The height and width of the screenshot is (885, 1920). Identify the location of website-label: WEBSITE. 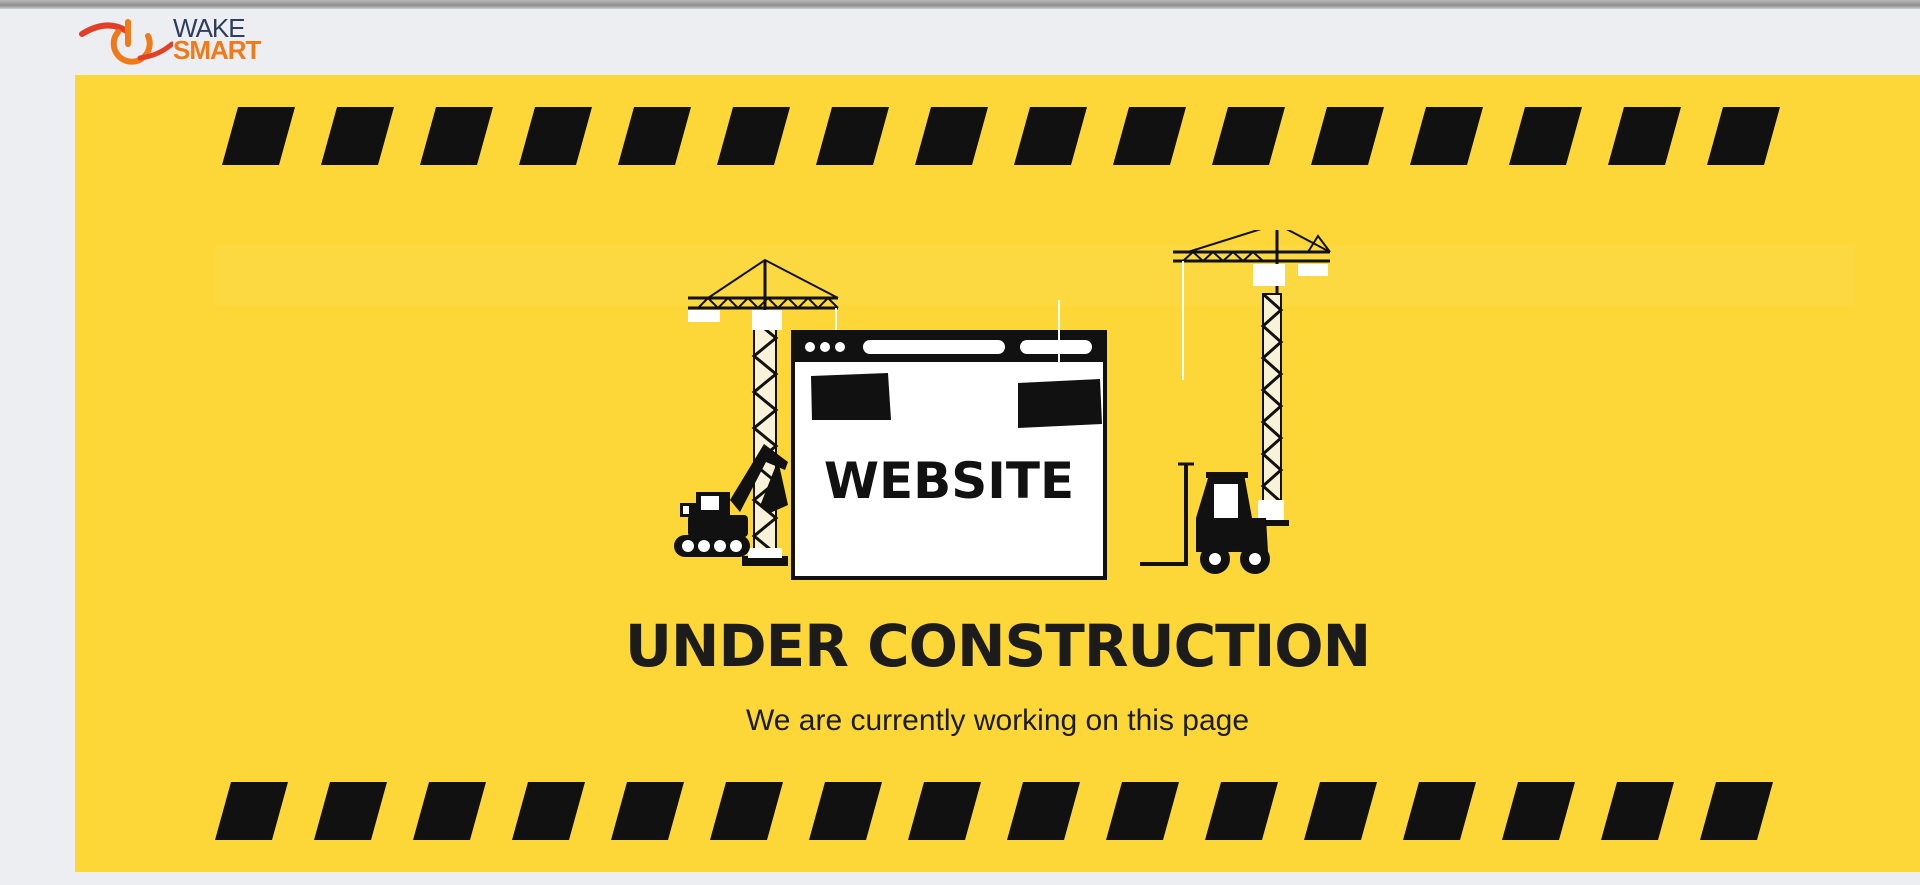
(949, 481).